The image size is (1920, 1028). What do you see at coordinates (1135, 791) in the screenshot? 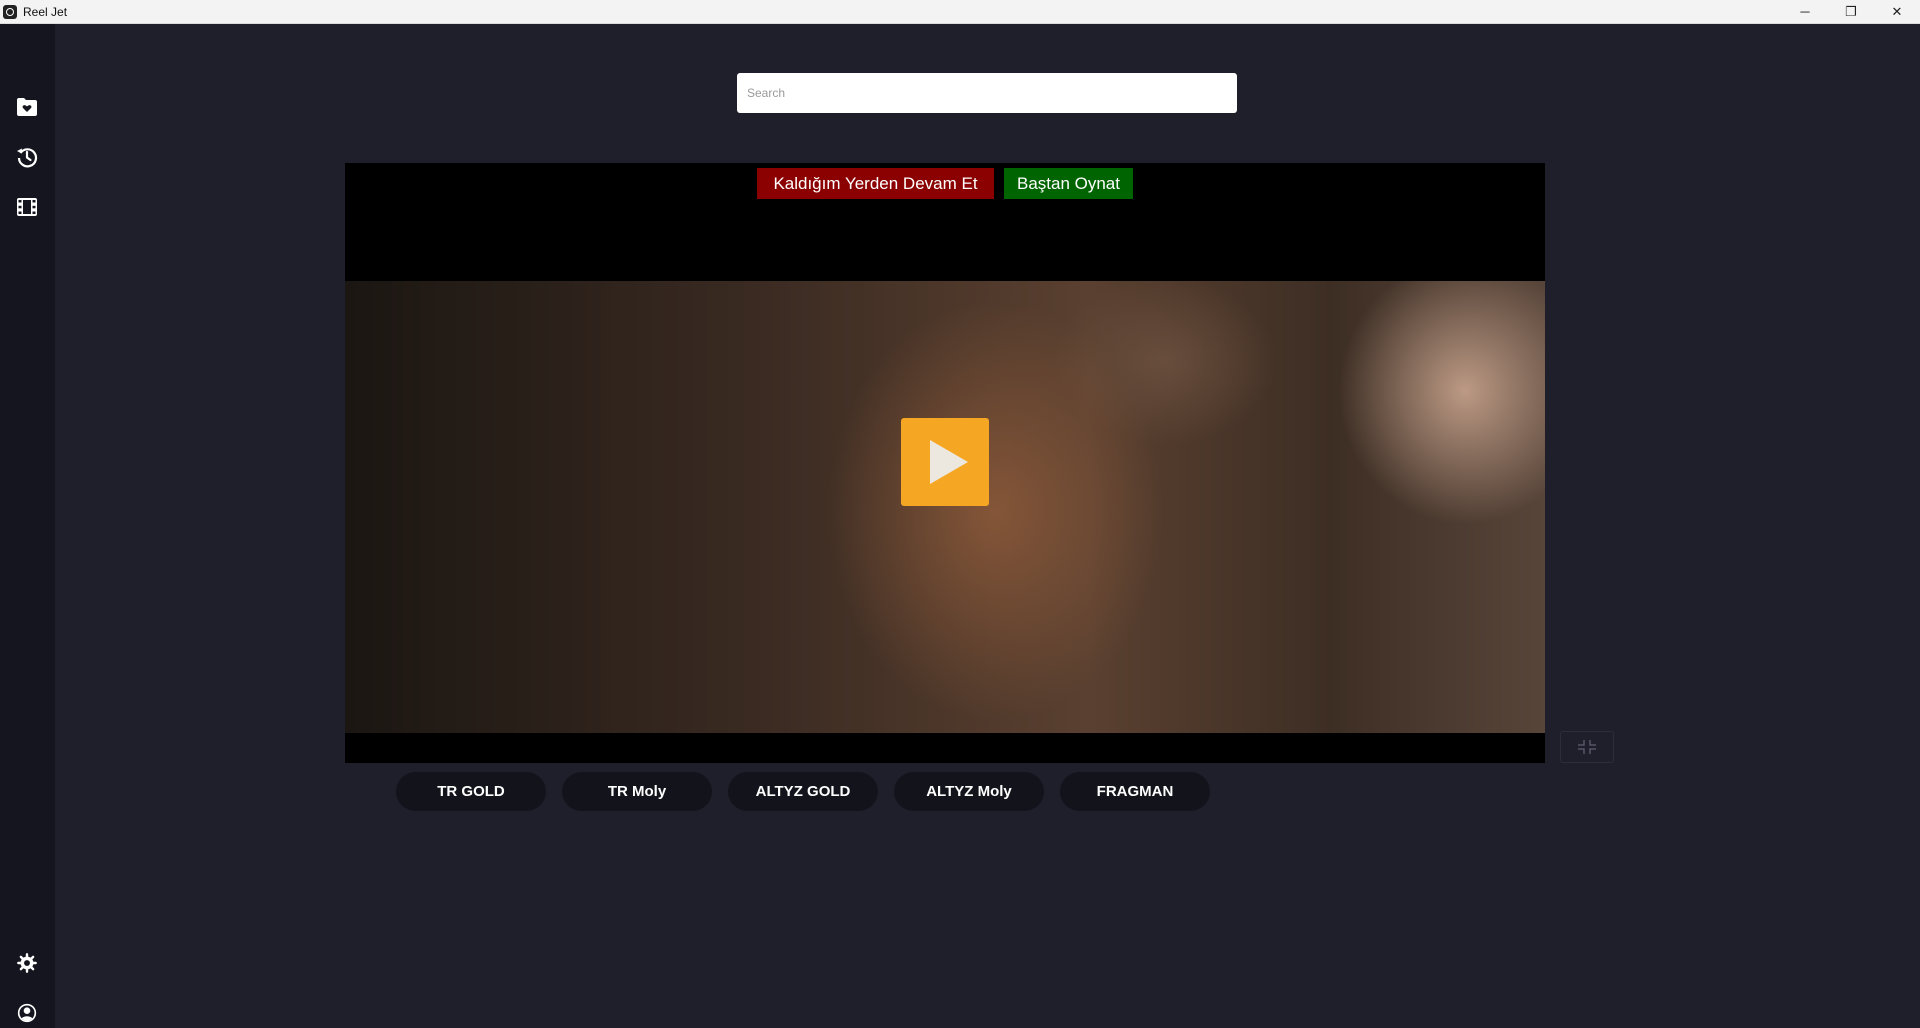
I see `source-button-fragman: FRAGMAN` at bounding box center [1135, 791].